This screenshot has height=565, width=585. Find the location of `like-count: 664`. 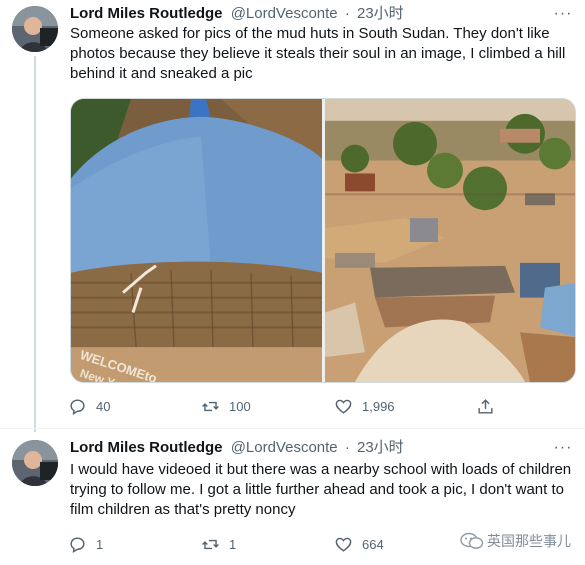

like-count: 664 is located at coordinates (373, 544).